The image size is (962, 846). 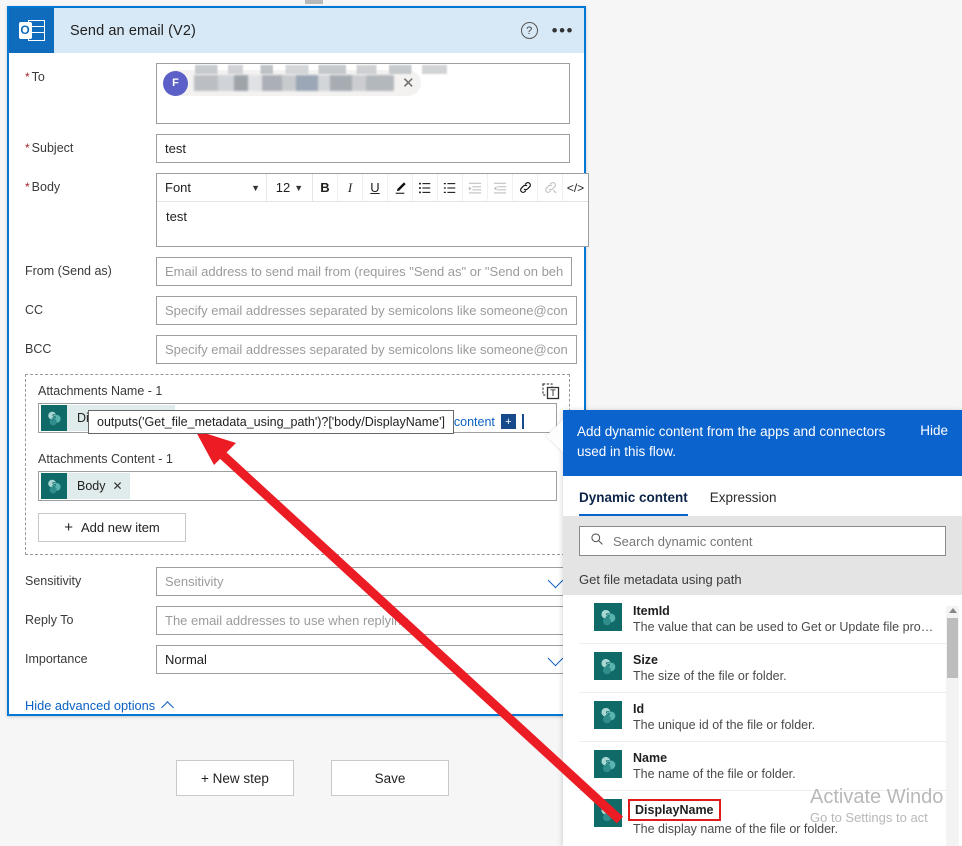 I want to click on item-name: Id, so click(x=639, y=709).